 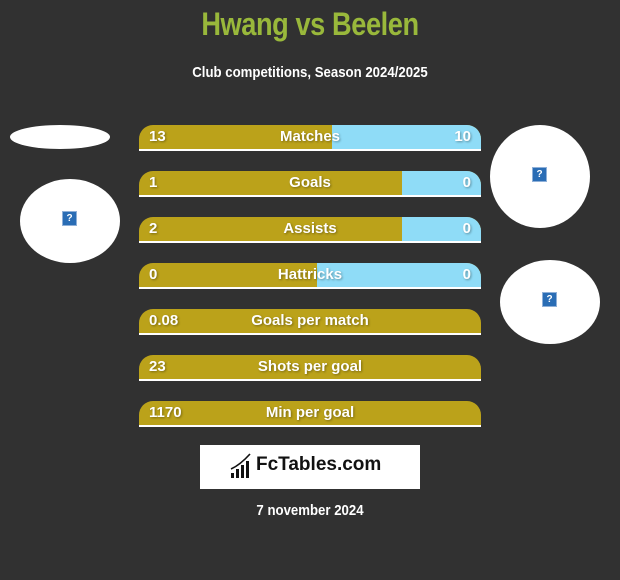 I want to click on stat-bar-hattricks: 0 Hattricks 0, so click(x=310, y=276).